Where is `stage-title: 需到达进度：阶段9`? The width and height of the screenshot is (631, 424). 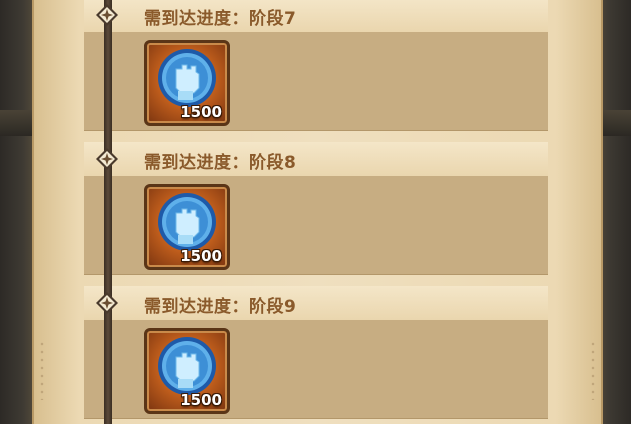
stage-title: 需到达进度：阶段9 is located at coordinates (220, 307).